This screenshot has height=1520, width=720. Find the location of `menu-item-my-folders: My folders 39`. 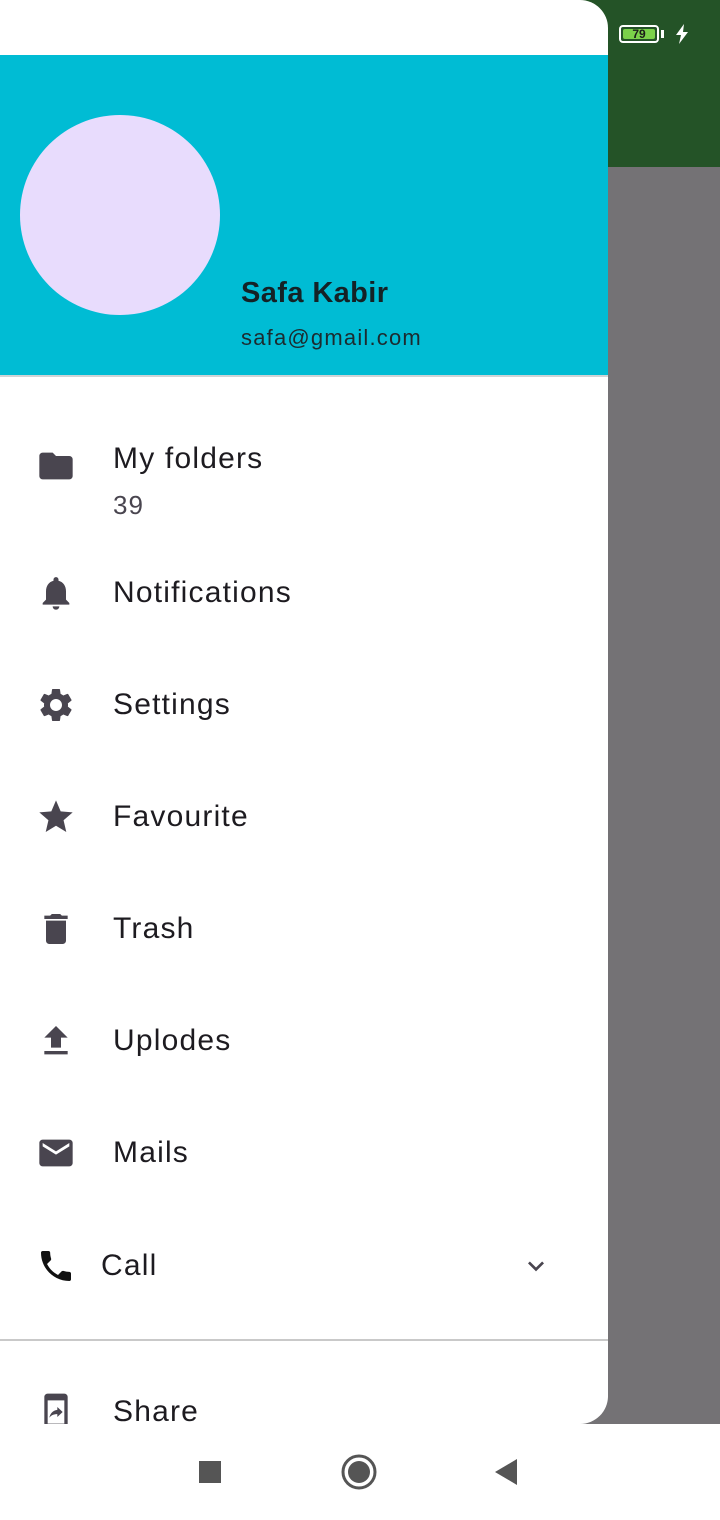

menu-item-my-folders: My folders 39 is located at coordinates (304, 468).